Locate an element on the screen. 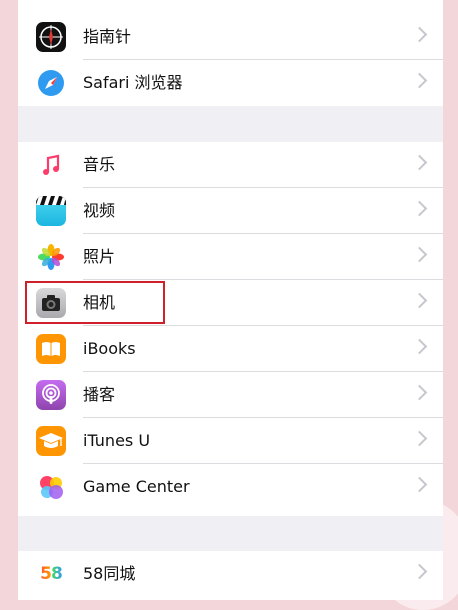 The height and width of the screenshot is (610, 458). settings-row-label: 视频 is located at coordinates (99, 210).